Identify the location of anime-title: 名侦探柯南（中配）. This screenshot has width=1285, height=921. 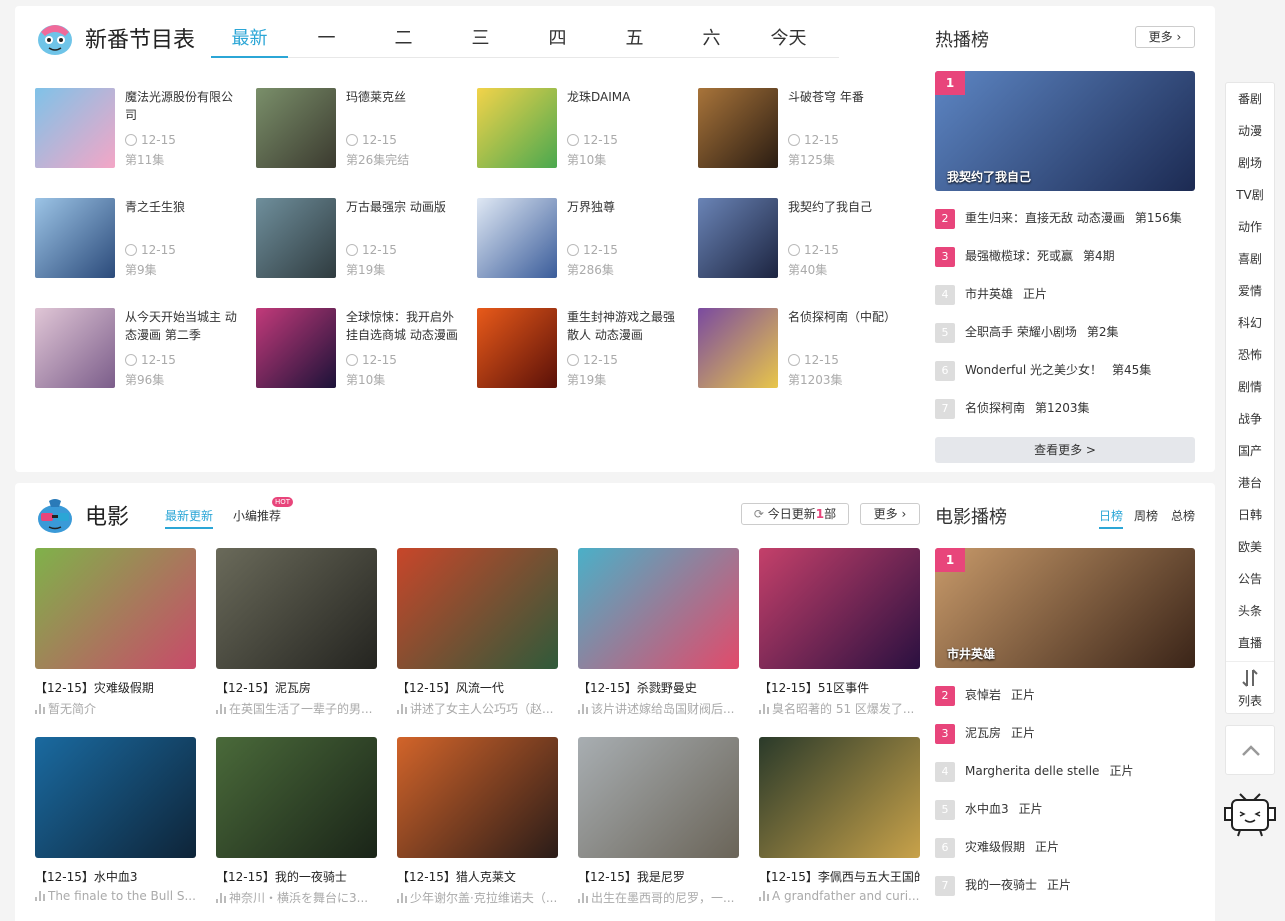
(847, 317).